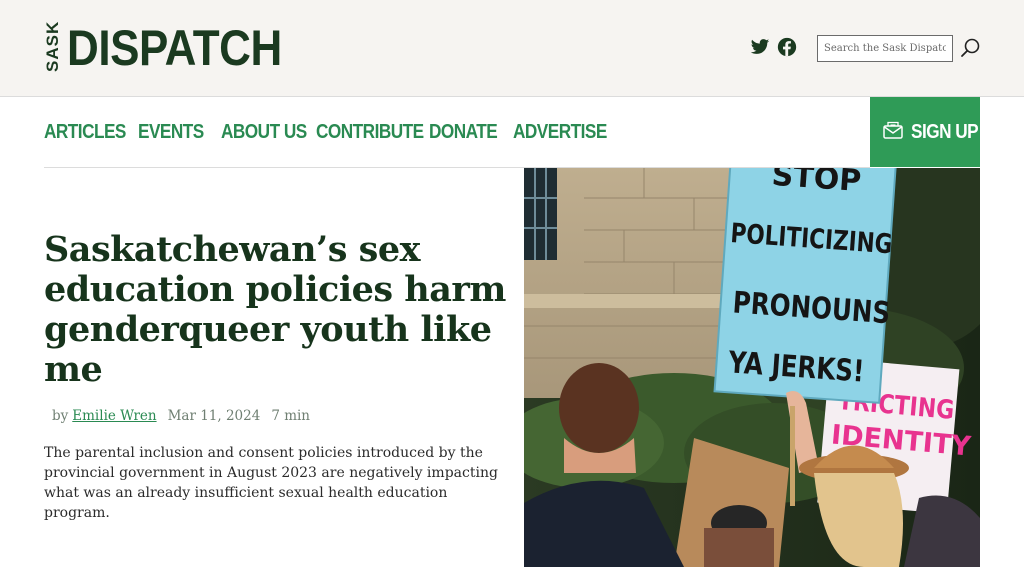 The image size is (1024, 576). I want to click on read-time: 7 min, so click(291, 416).